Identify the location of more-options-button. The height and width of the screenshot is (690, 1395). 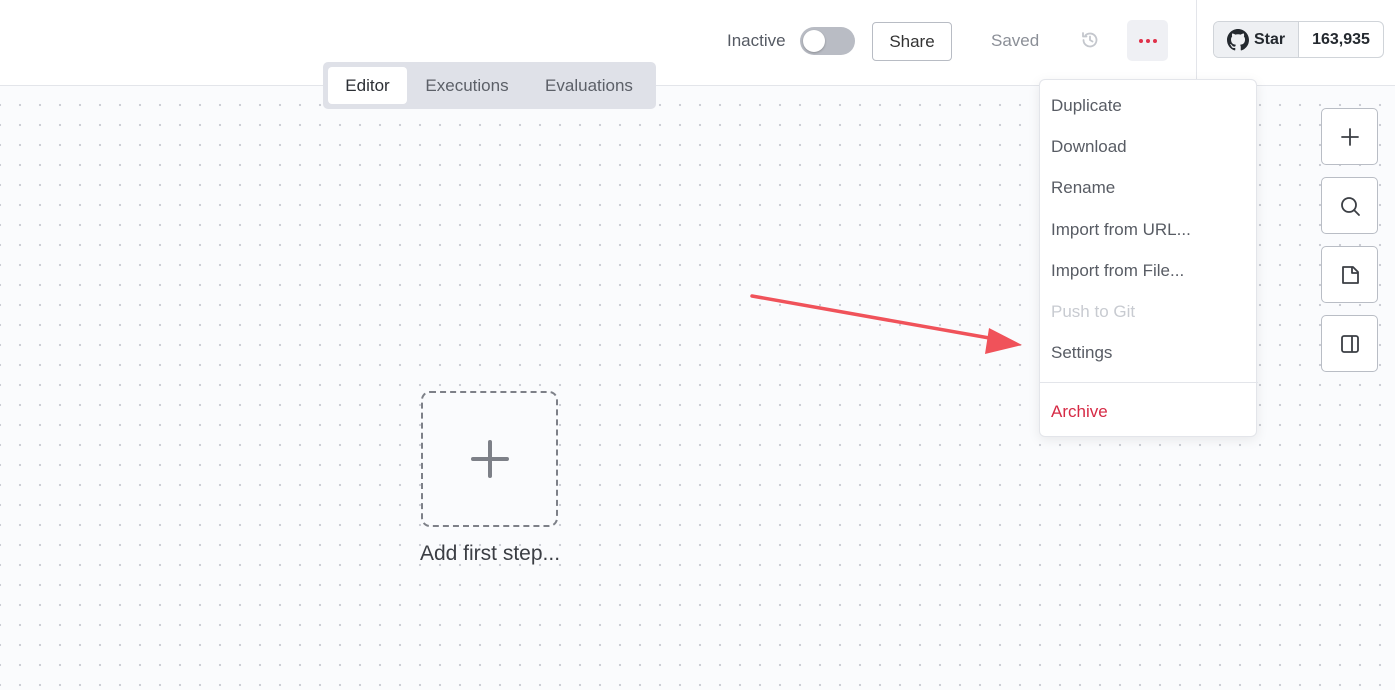
(1147, 40).